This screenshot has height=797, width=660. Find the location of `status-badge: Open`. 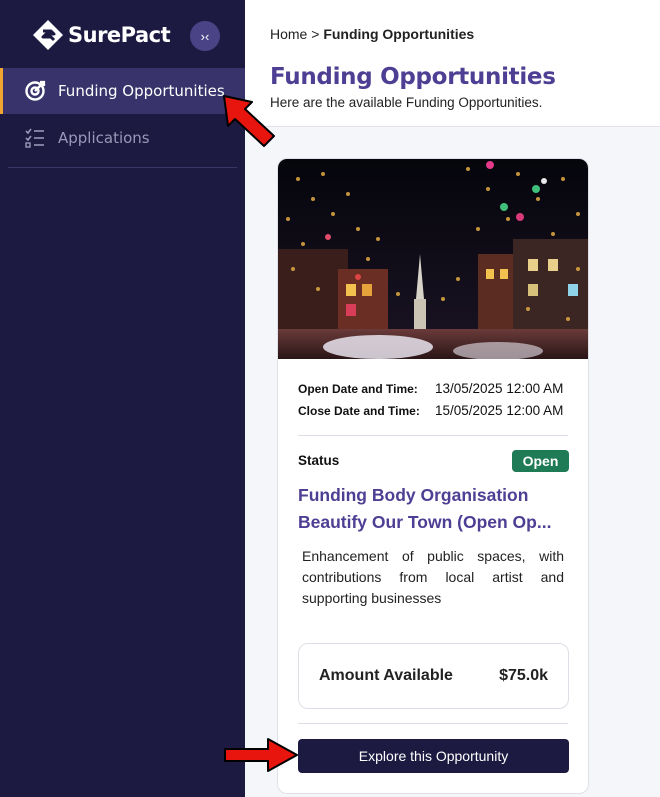

status-badge: Open is located at coordinates (540, 461).